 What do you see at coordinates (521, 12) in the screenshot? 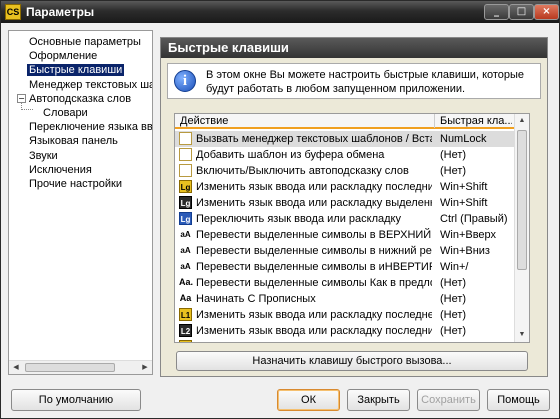
I see `maximize-button: □` at bounding box center [521, 12].